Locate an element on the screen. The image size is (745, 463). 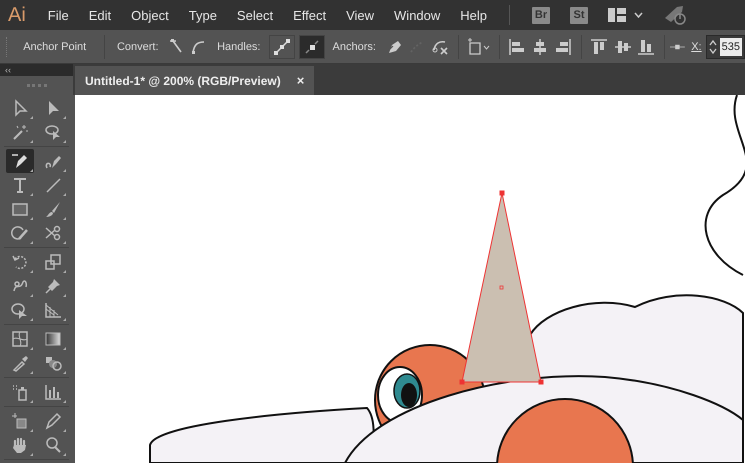
workspace-layout-icon is located at coordinates (617, 15).